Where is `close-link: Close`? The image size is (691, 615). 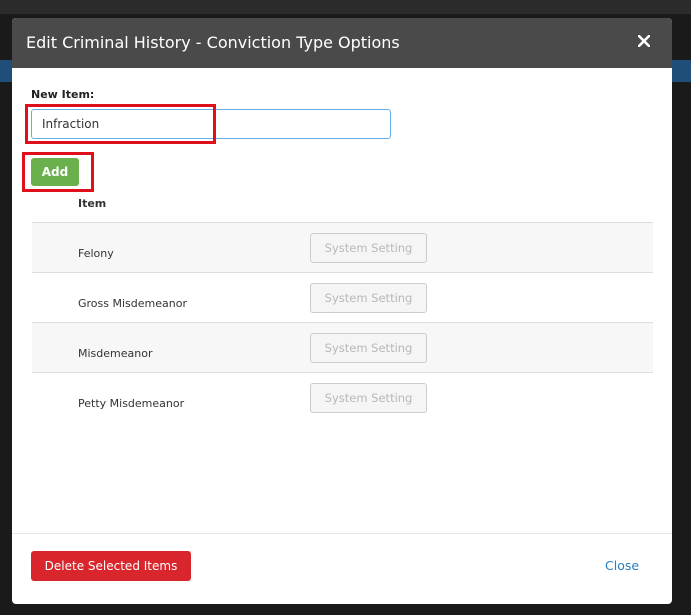
close-link: Close is located at coordinates (622, 565).